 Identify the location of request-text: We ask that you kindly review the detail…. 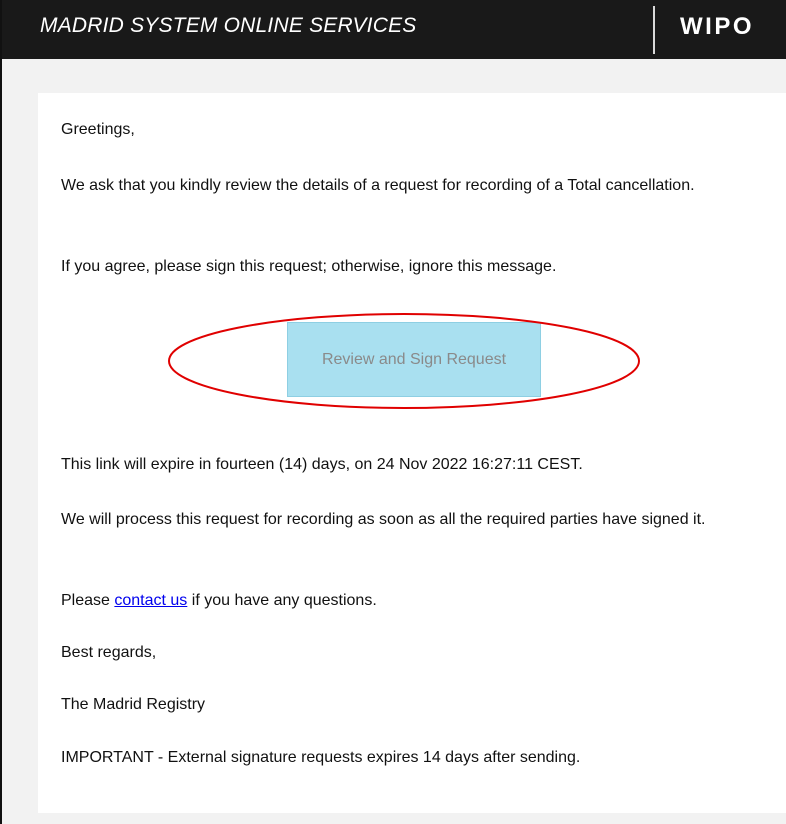
(378, 185).